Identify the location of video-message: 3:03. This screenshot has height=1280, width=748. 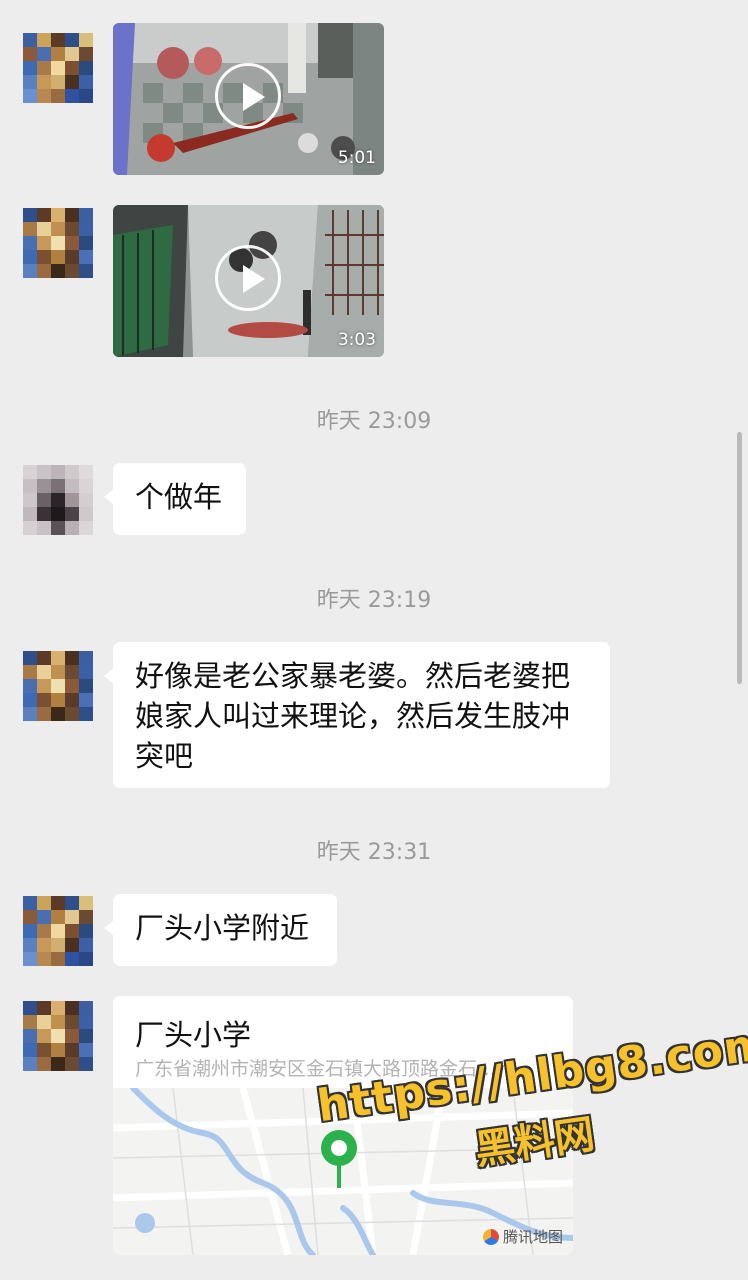
(248, 281).